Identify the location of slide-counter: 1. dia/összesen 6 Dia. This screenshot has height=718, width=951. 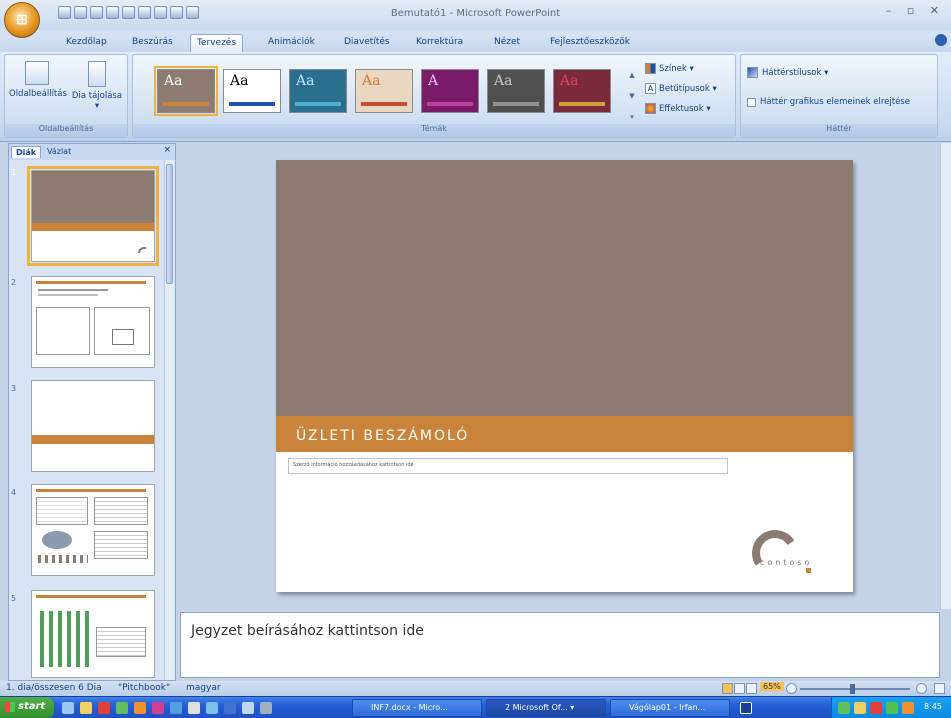
(54, 688).